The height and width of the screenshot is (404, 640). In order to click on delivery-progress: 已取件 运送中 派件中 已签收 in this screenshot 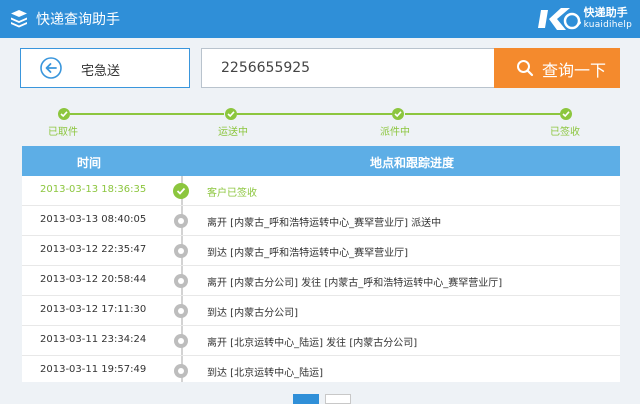, I will do `click(320, 120)`.